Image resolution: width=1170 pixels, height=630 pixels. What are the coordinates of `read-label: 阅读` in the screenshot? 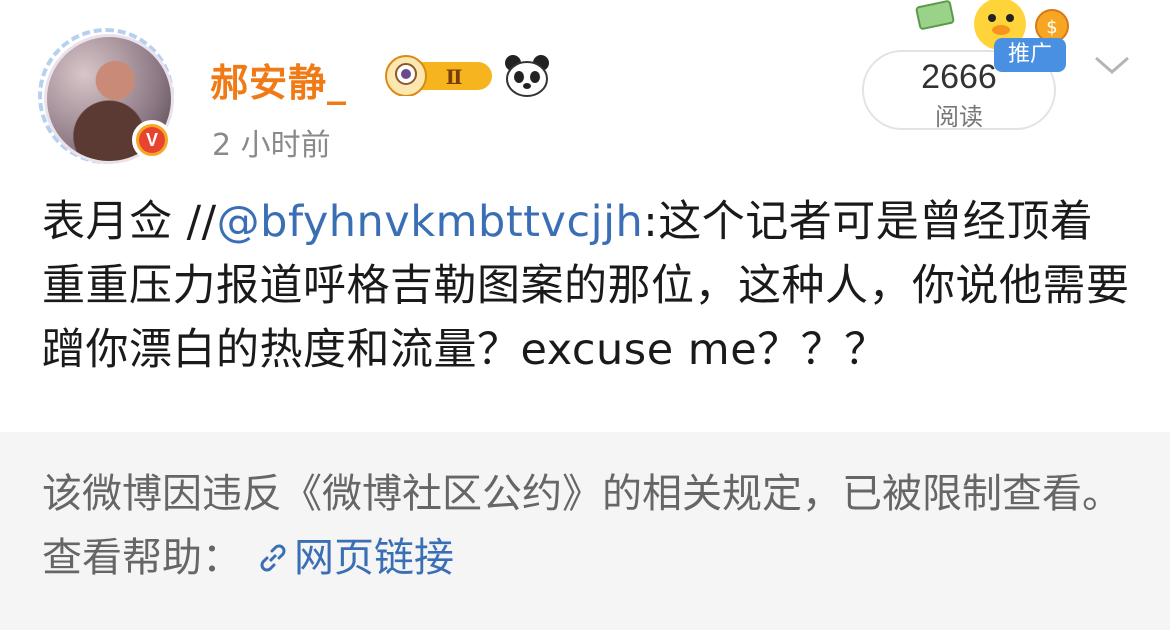 It's located at (959, 117).